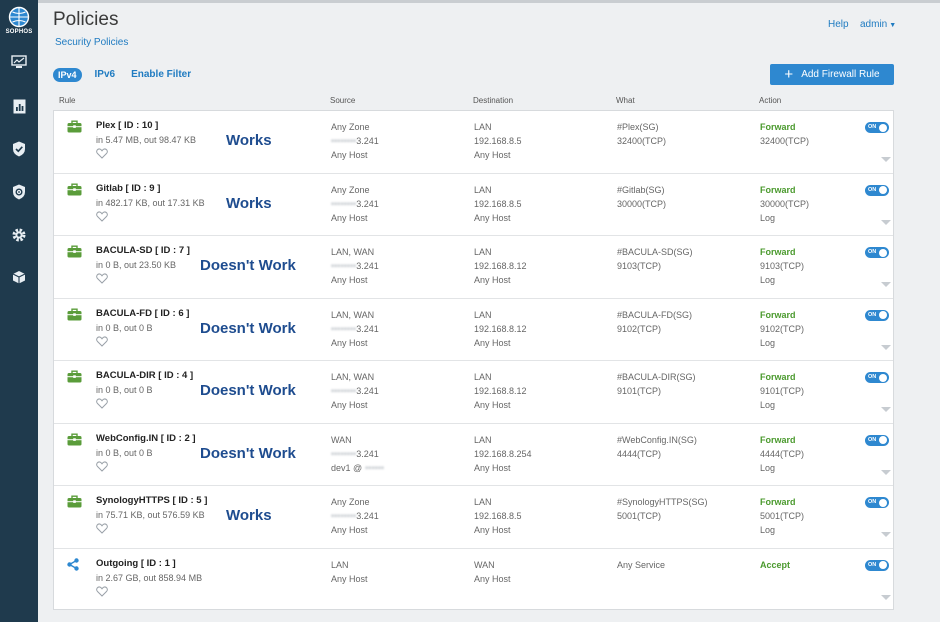  Describe the element at coordinates (19, 24) in the screenshot. I see `sophos-logo: SOPHOS` at that location.